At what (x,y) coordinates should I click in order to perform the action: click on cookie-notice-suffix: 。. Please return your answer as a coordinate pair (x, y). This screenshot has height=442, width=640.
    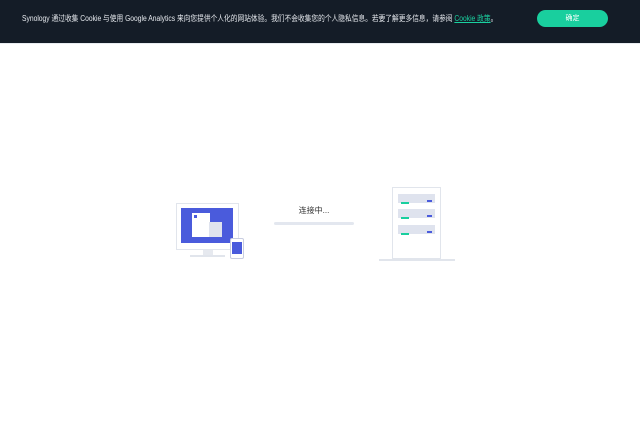
    Looking at the image, I should click on (494, 18).